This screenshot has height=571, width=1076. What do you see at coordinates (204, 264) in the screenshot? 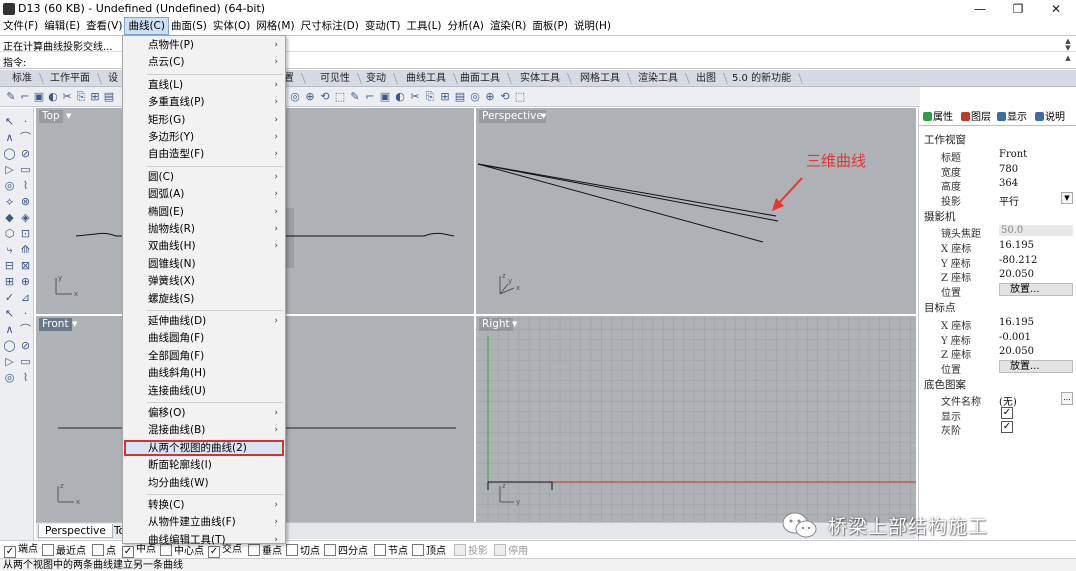
I see `curve-menu-item: 圆锥线(N)` at bounding box center [204, 264].